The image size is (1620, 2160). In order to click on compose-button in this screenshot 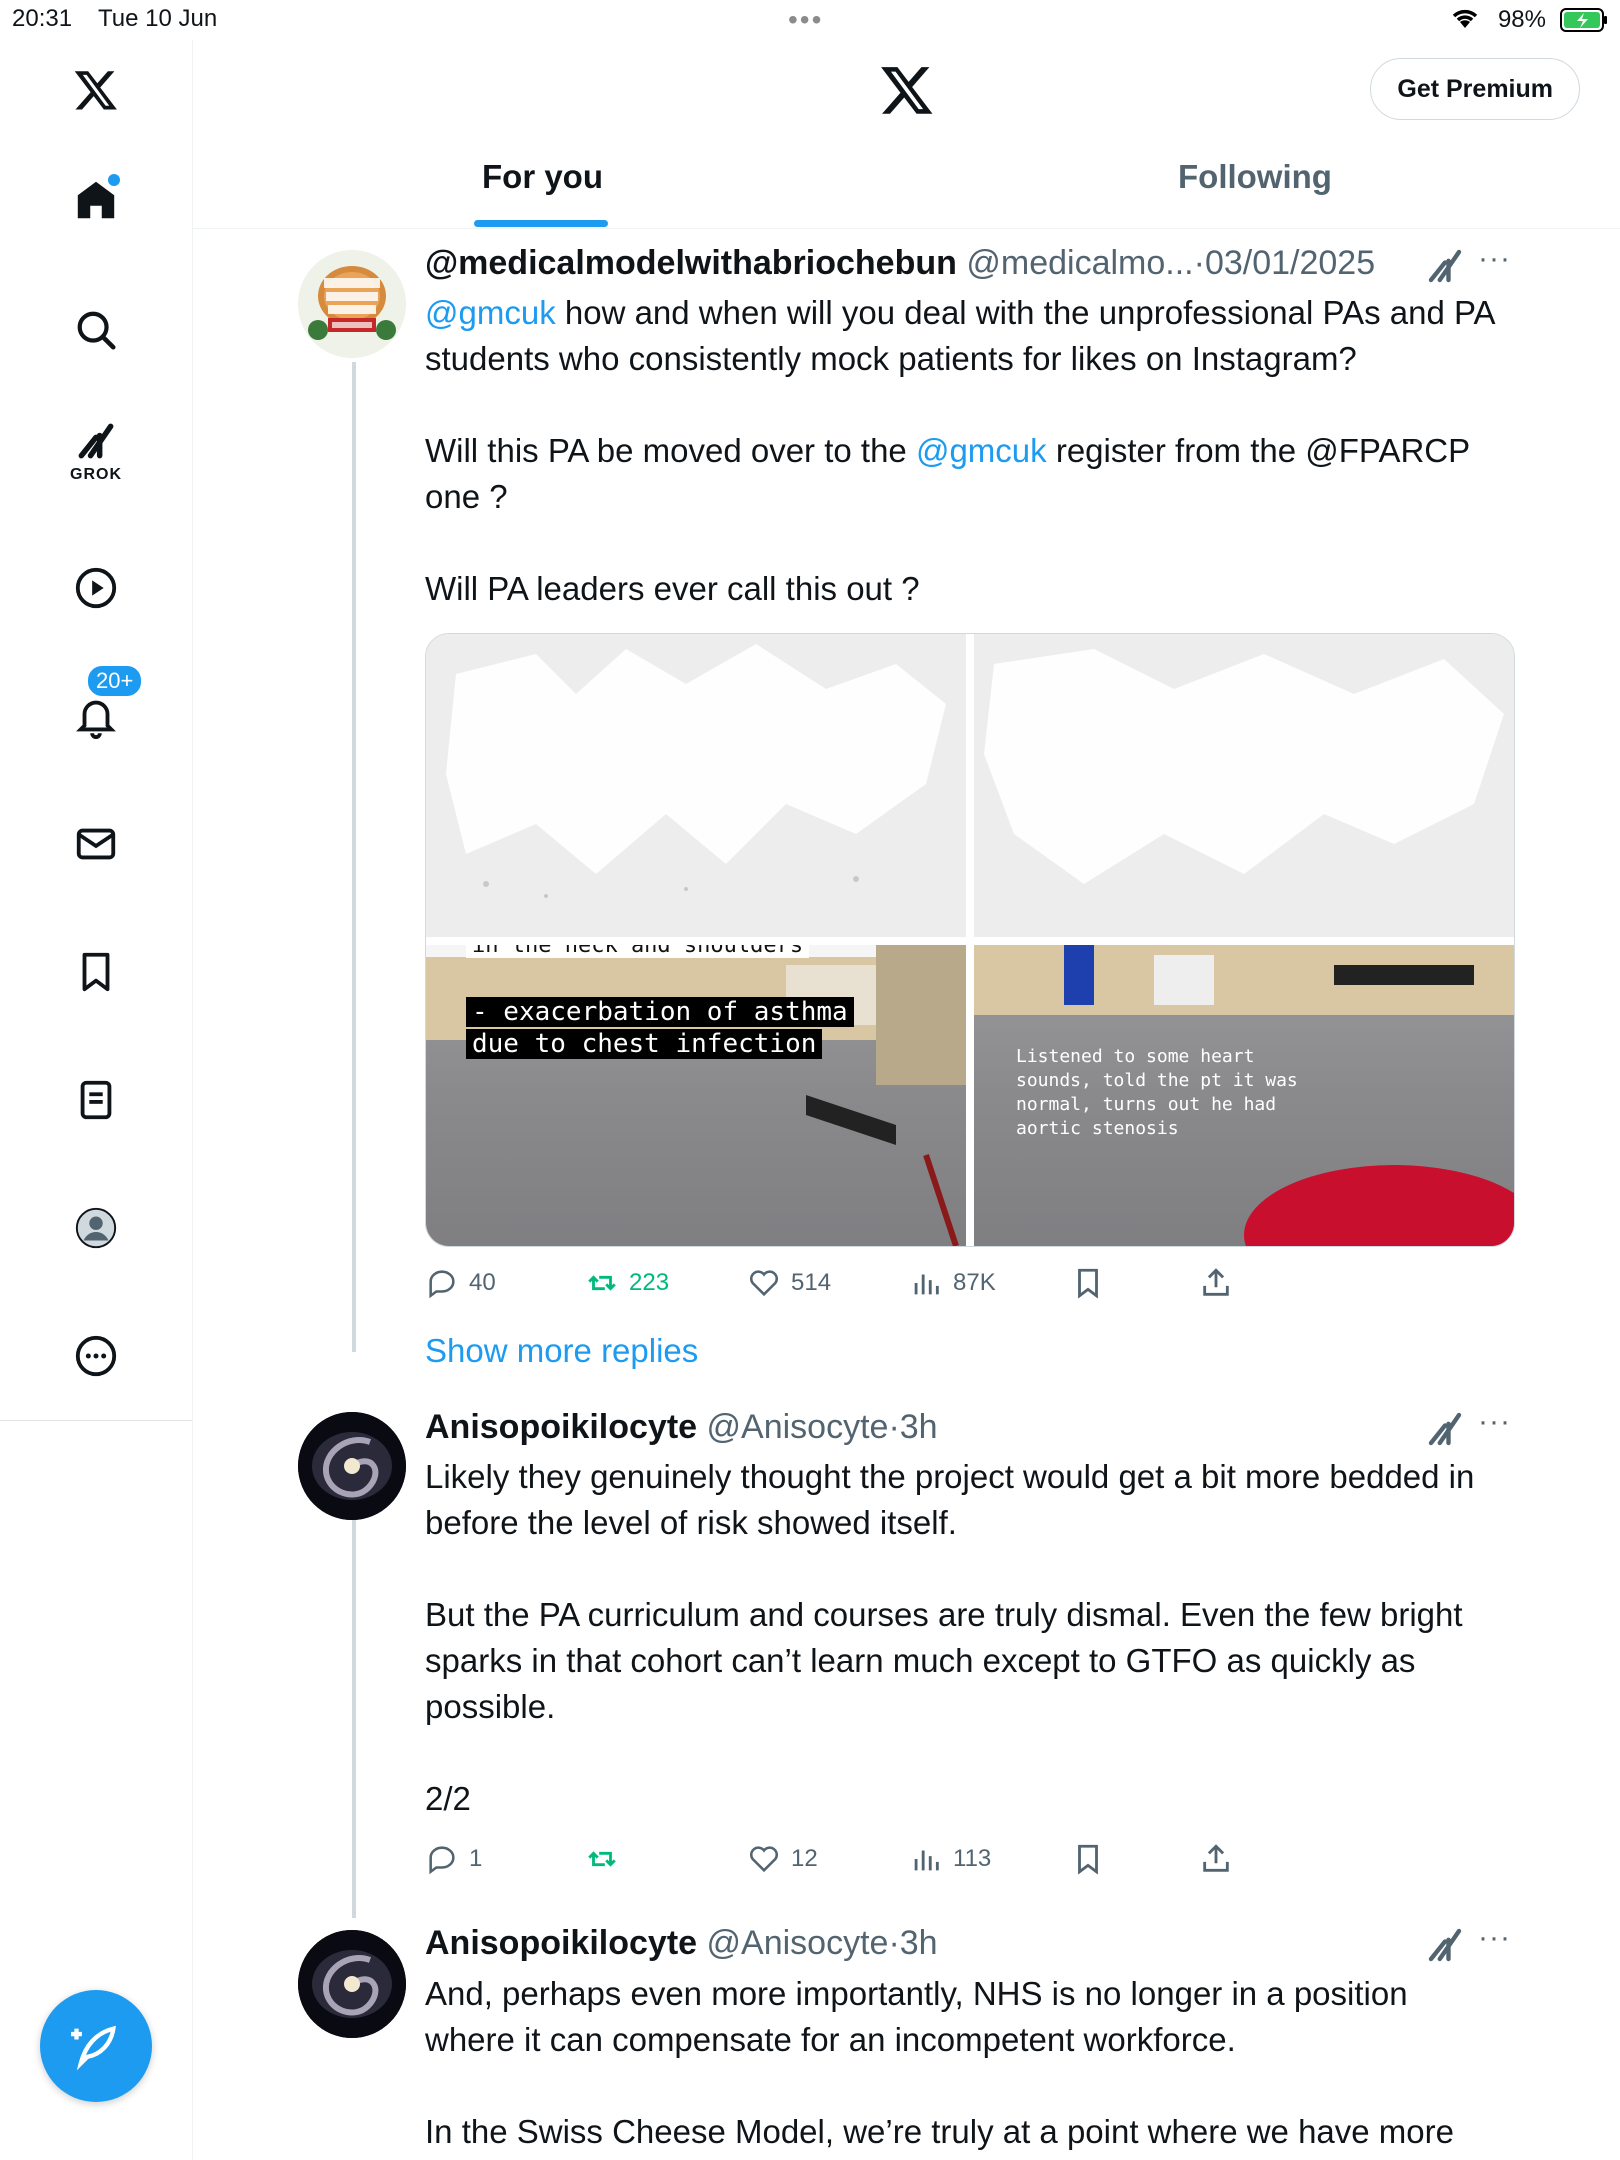, I will do `click(96, 2046)`.